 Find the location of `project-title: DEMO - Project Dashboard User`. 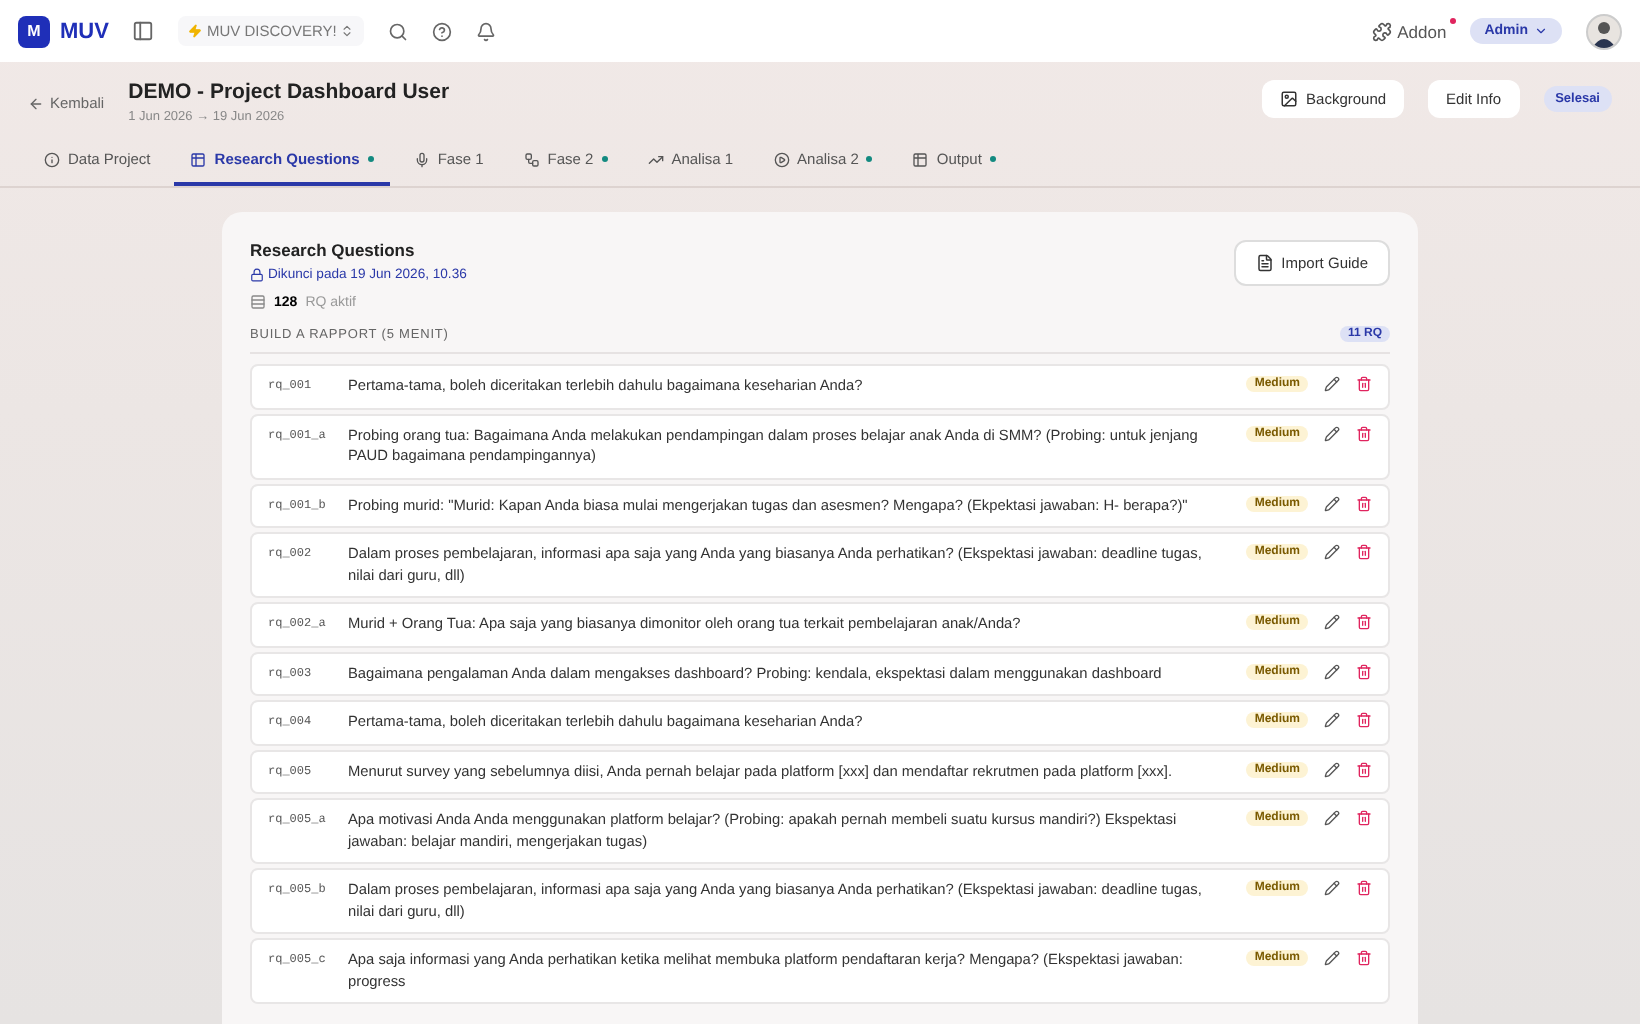

project-title: DEMO - Project Dashboard User is located at coordinates (289, 92).